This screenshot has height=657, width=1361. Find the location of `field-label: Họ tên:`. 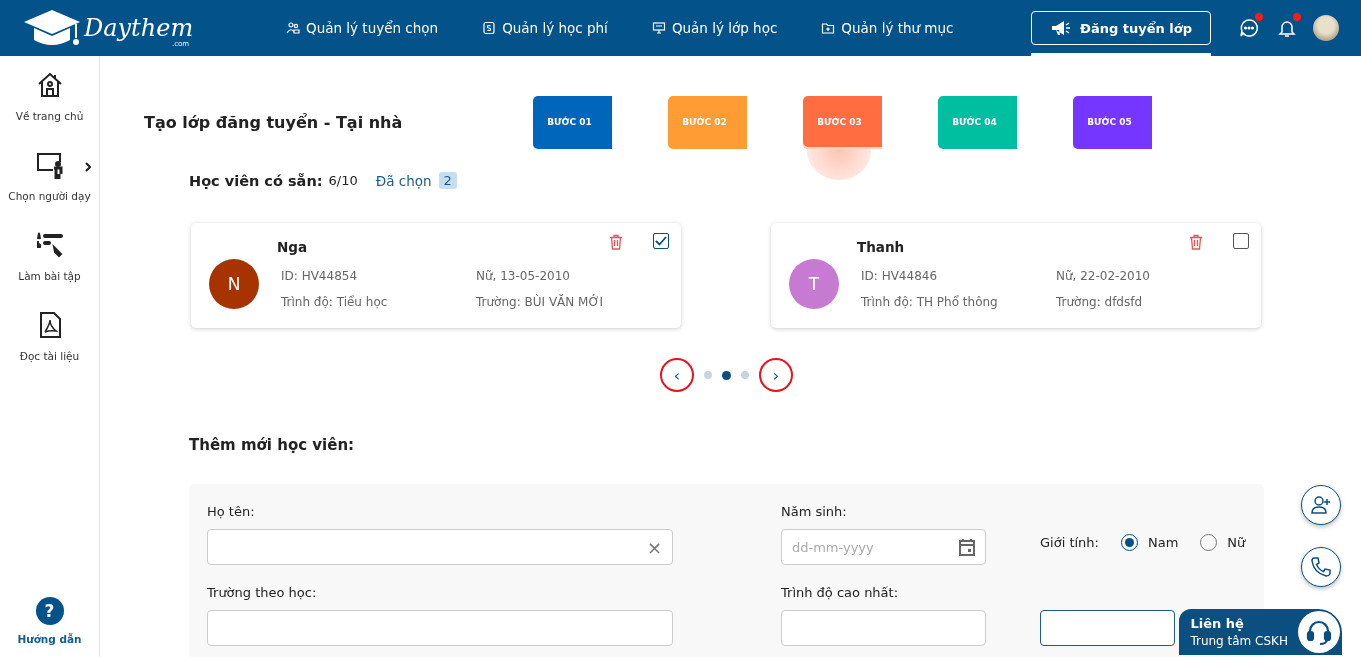

field-label: Họ tên: is located at coordinates (231, 511).